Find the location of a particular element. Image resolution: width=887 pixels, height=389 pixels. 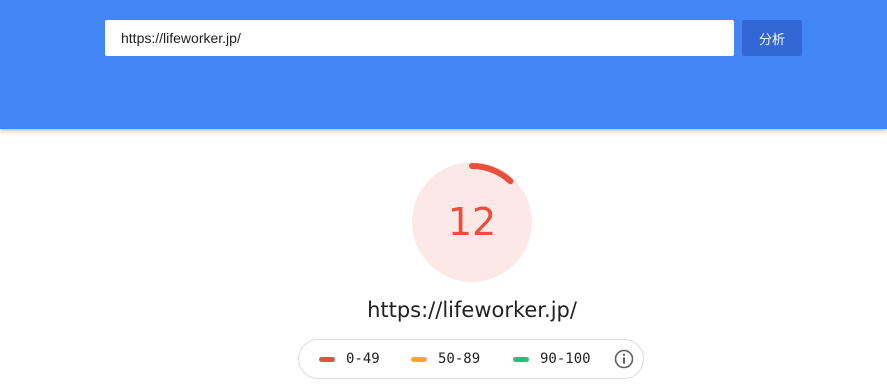

legend-swatch-average is located at coordinates (419, 359).